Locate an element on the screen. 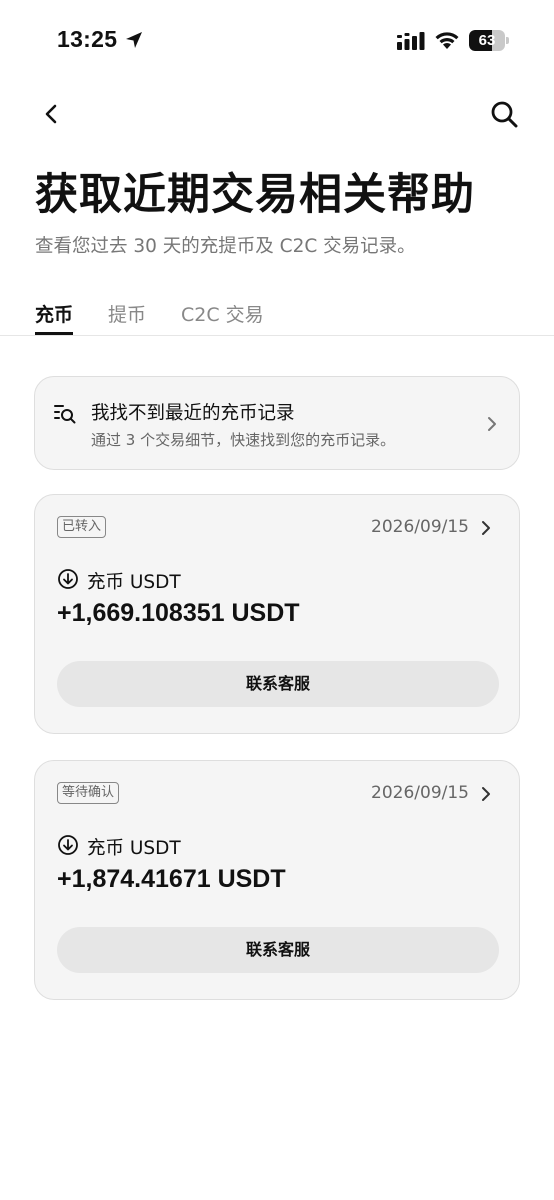  battery-body: 63 is located at coordinates (487, 40).